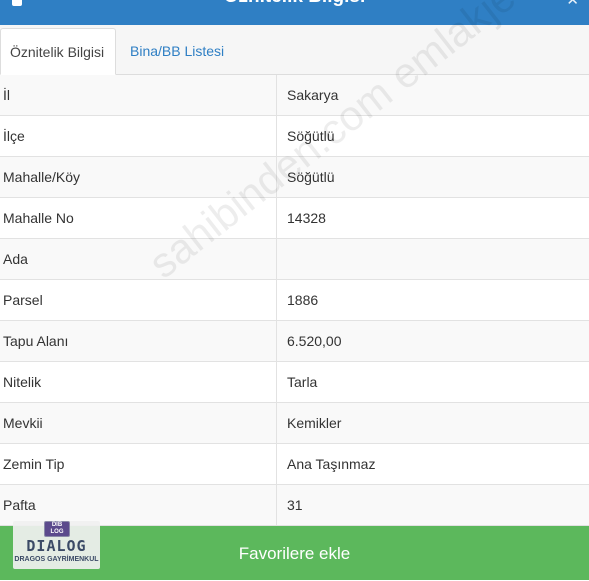 Image resolution: width=589 pixels, height=581 pixels. Describe the element at coordinates (34, 464) in the screenshot. I see `row-label: Zemin Tip` at that location.